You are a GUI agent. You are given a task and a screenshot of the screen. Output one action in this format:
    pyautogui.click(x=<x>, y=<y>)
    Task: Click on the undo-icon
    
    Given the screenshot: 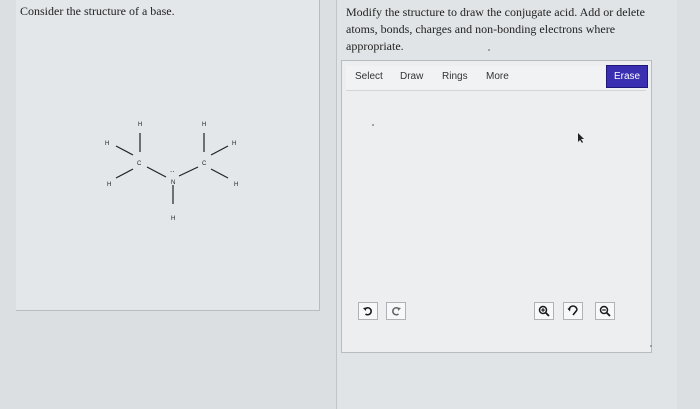 What is the action you would take?
    pyautogui.click(x=367, y=311)
    